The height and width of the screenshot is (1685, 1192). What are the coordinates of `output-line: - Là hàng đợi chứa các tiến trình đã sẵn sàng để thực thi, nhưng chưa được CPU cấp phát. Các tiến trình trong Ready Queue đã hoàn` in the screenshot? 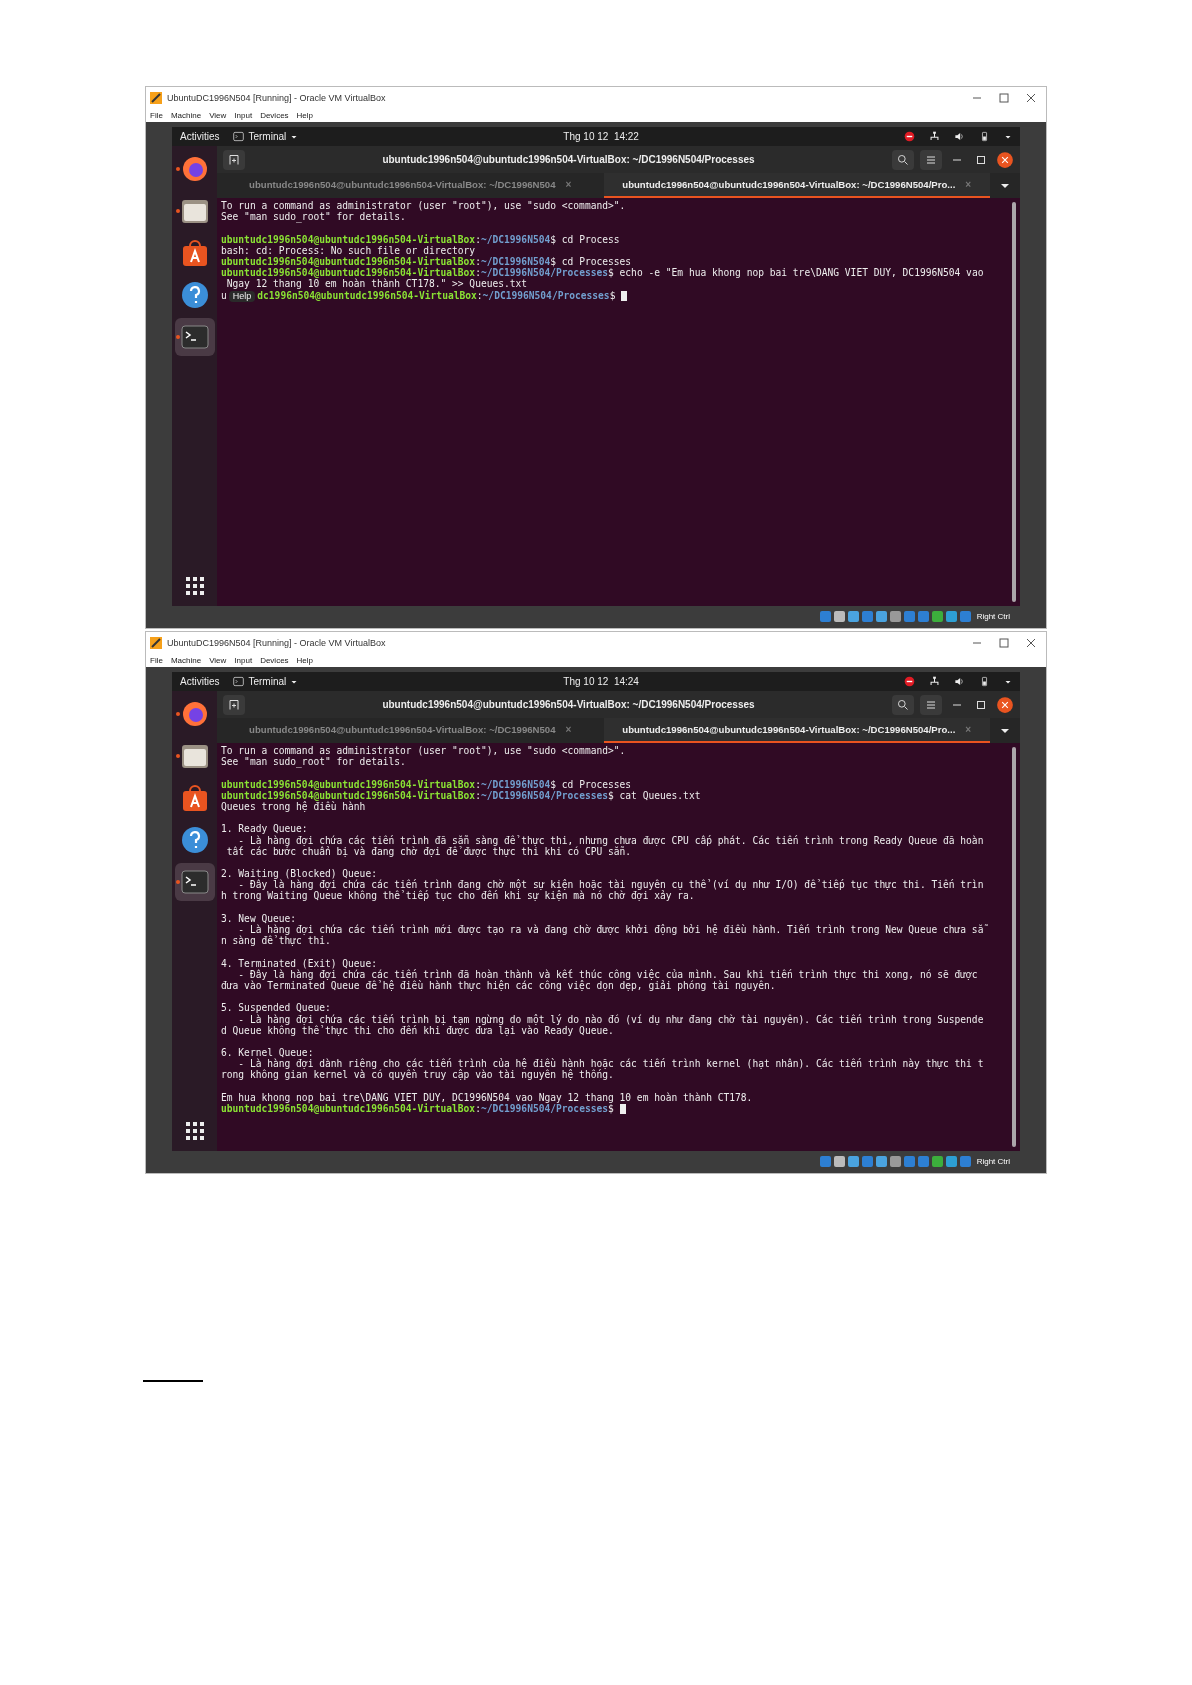 It's located at (611, 840).